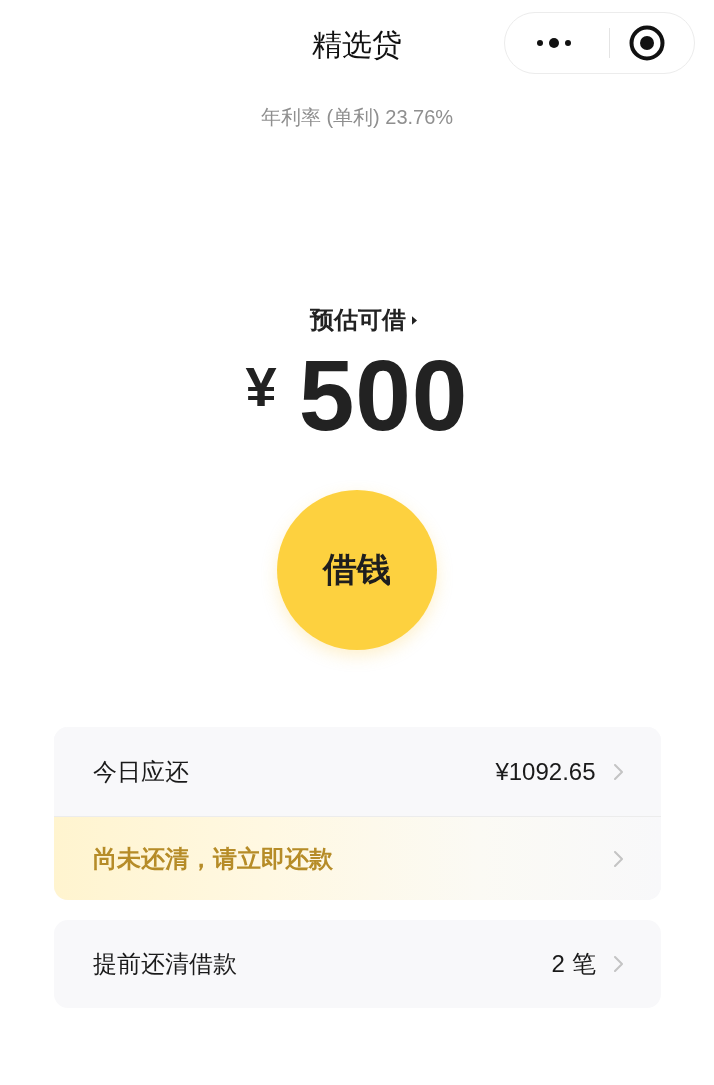  What do you see at coordinates (357, 320) in the screenshot?
I see `quota-label: 预估可借` at bounding box center [357, 320].